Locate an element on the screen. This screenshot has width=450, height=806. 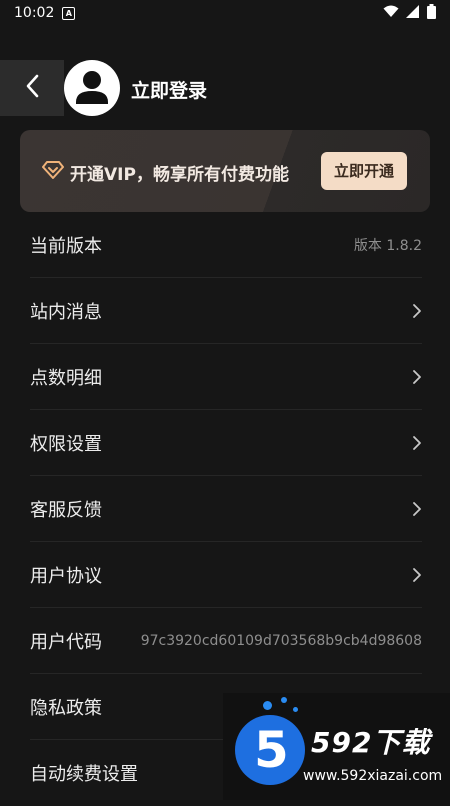
menu-item-label: 用户协议 is located at coordinates (66, 576).